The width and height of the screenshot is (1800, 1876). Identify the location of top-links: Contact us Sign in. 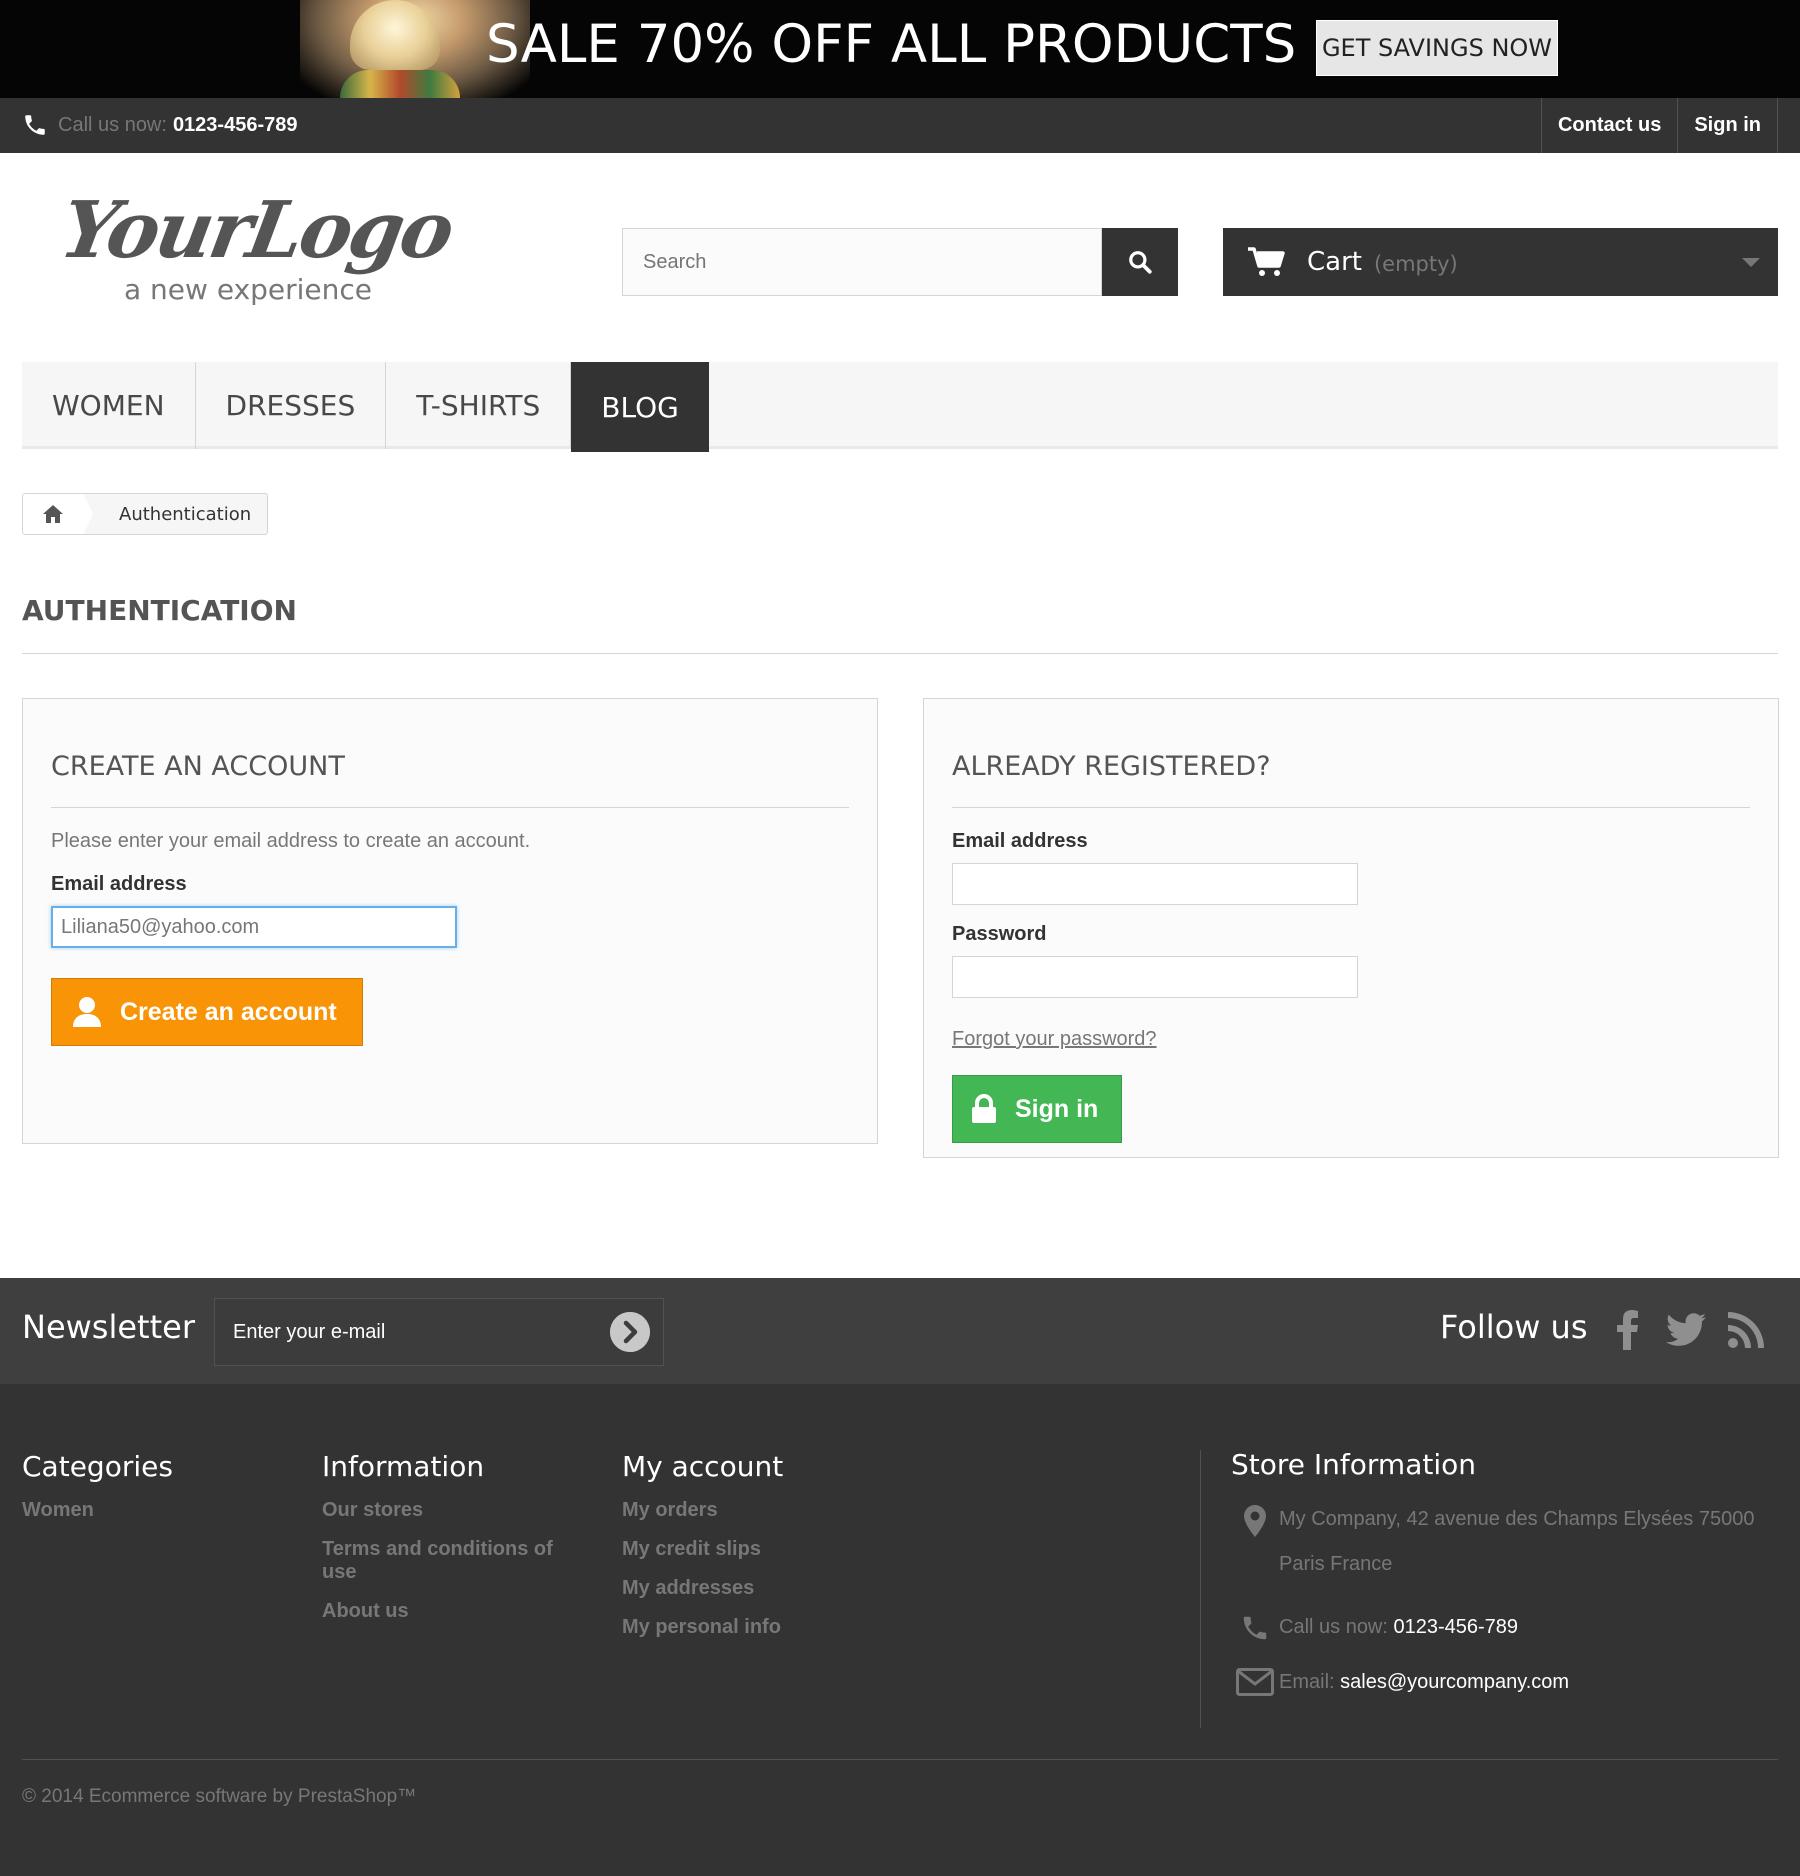
(1659, 125).